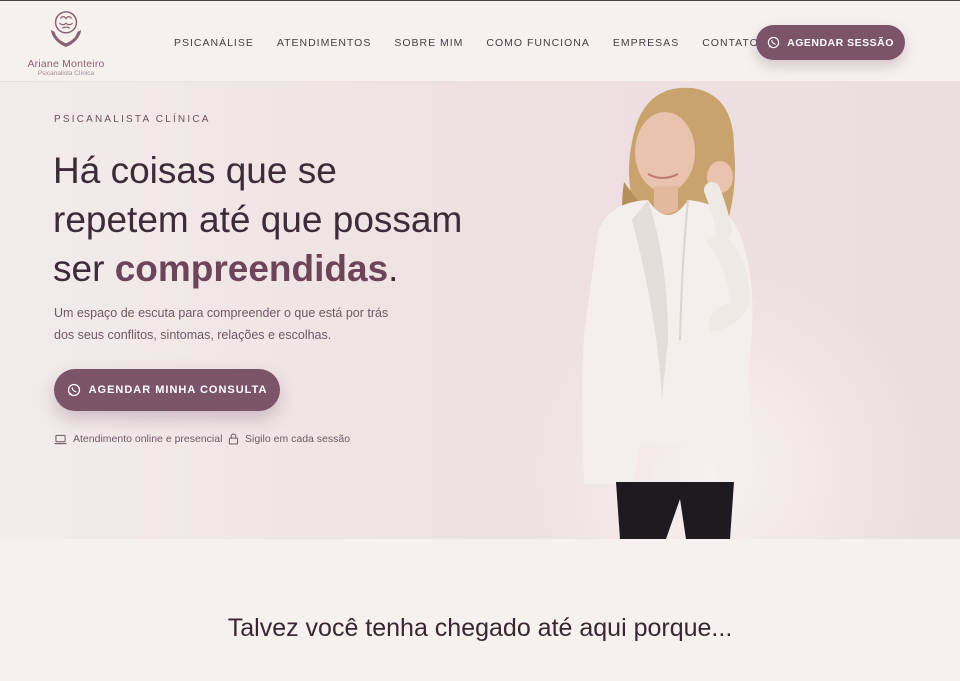  Describe the element at coordinates (670, 313) in the screenshot. I see `psychoanalyst-portrait` at that location.